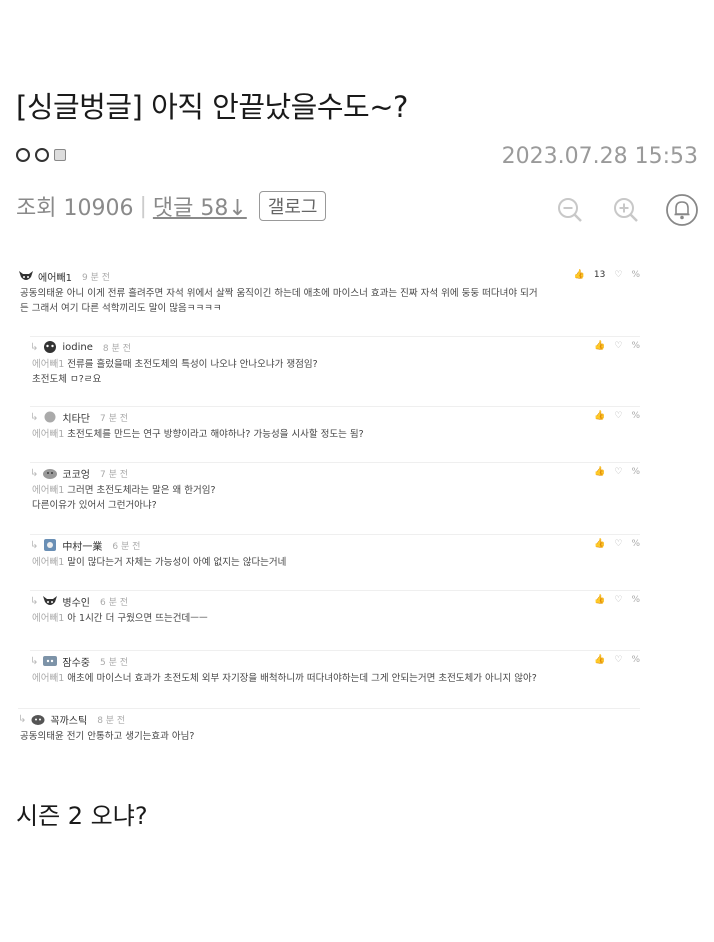 The height and width of the screenshot is (942, 714). What do you see at coordinates (76, 661) in the screenshot?
I see `commenter-name: 잠수중` at bounding box center [76, 661].